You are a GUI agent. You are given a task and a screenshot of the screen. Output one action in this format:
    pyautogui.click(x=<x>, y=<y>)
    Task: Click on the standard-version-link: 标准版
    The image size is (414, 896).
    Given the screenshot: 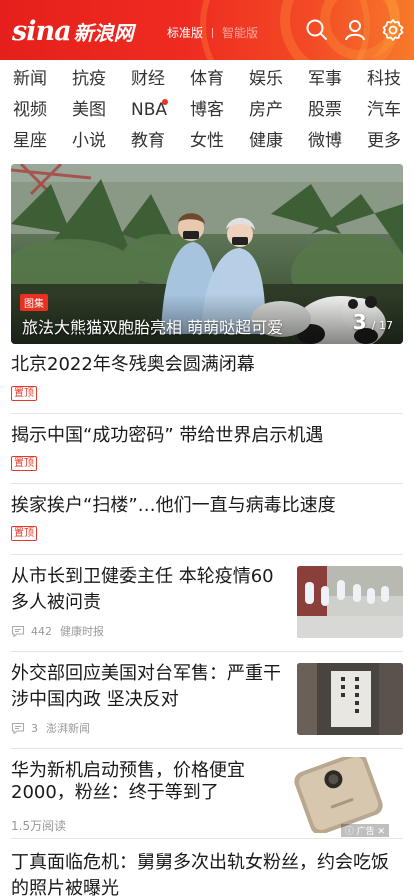 What is the action you would take?
    pyautogui.click(x=185, y=32)
    